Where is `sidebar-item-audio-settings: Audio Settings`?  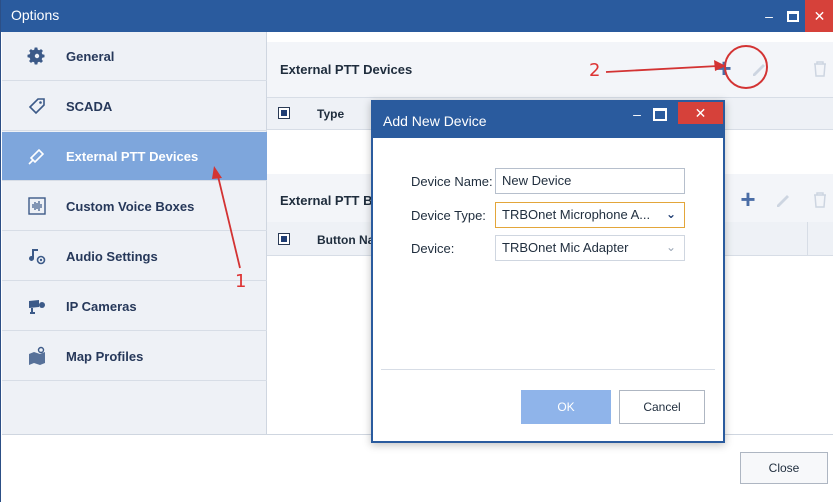 sidebar-item-audio-settings: Audio Settings is located at coordinates (134, 256).